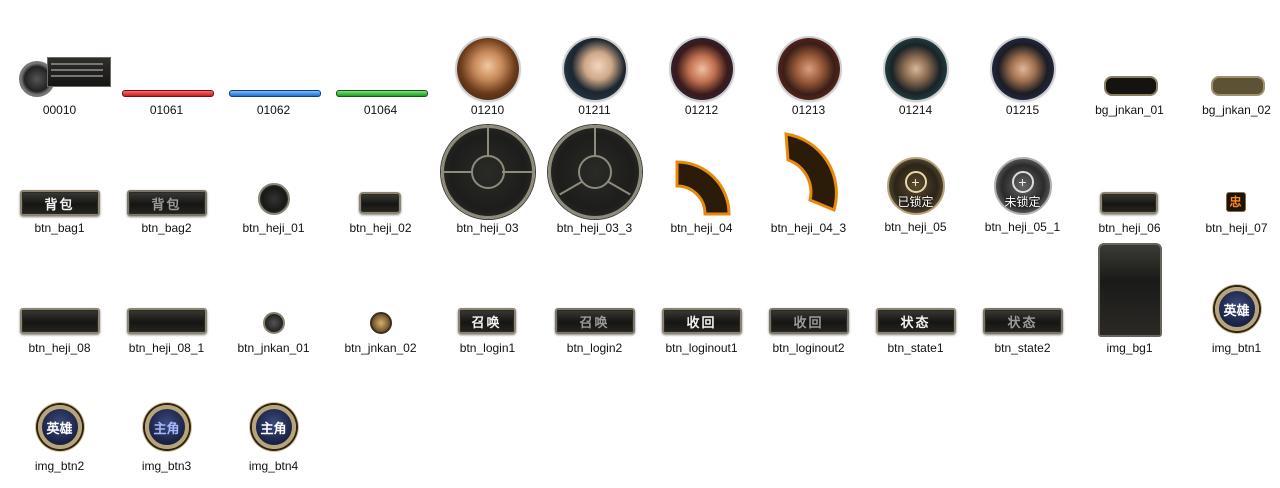 This screenshot has width=1280, height=488. I want to click on file-label: bg_jnkan_02, so click(1236, 110).